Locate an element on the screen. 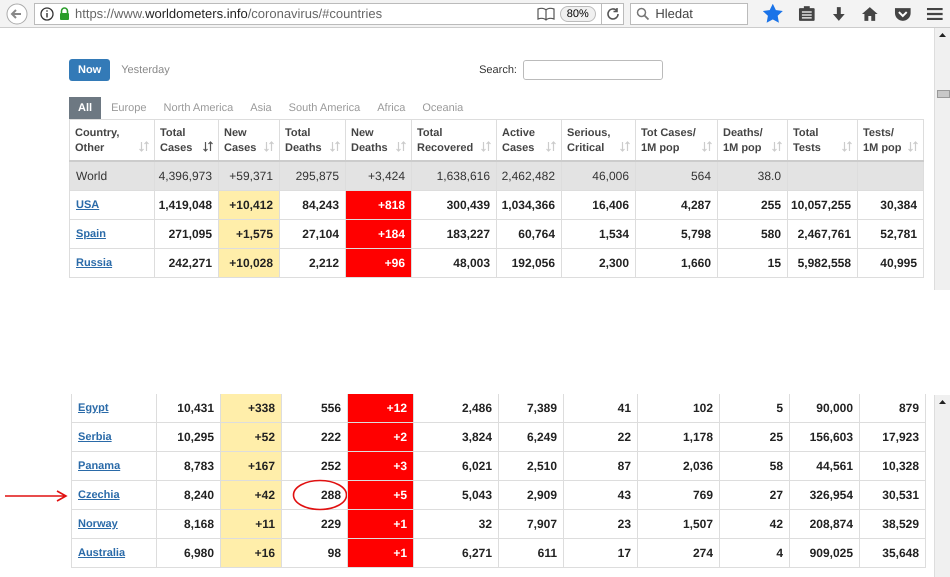 The width and height of the screenshot is (950, 577). column-title: New Cases is located at coordinates (240, 141).